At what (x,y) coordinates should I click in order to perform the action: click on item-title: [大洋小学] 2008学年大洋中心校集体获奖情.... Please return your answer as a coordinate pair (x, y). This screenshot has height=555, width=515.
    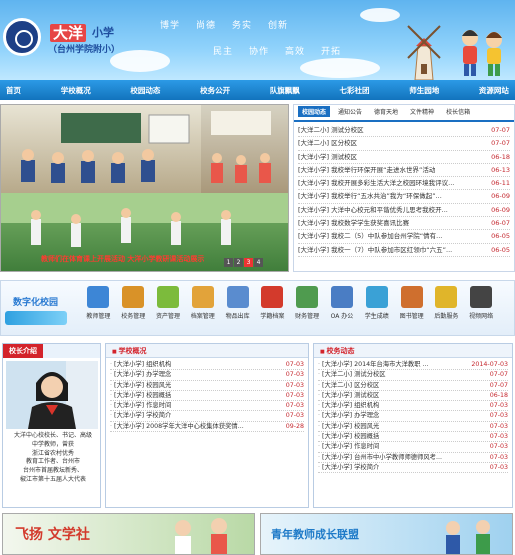
    Looking at the image, I should click on (177, 426).